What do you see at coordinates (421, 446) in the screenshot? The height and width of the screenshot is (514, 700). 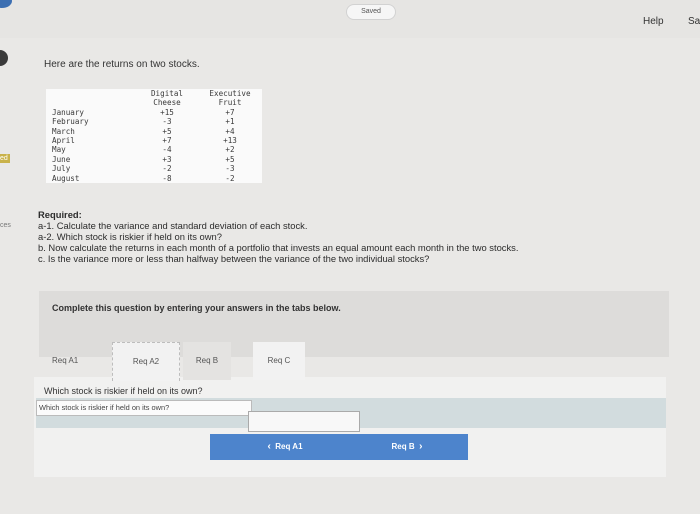 I see `chevron-right-icon: ›` at bounding box center [421, 446].